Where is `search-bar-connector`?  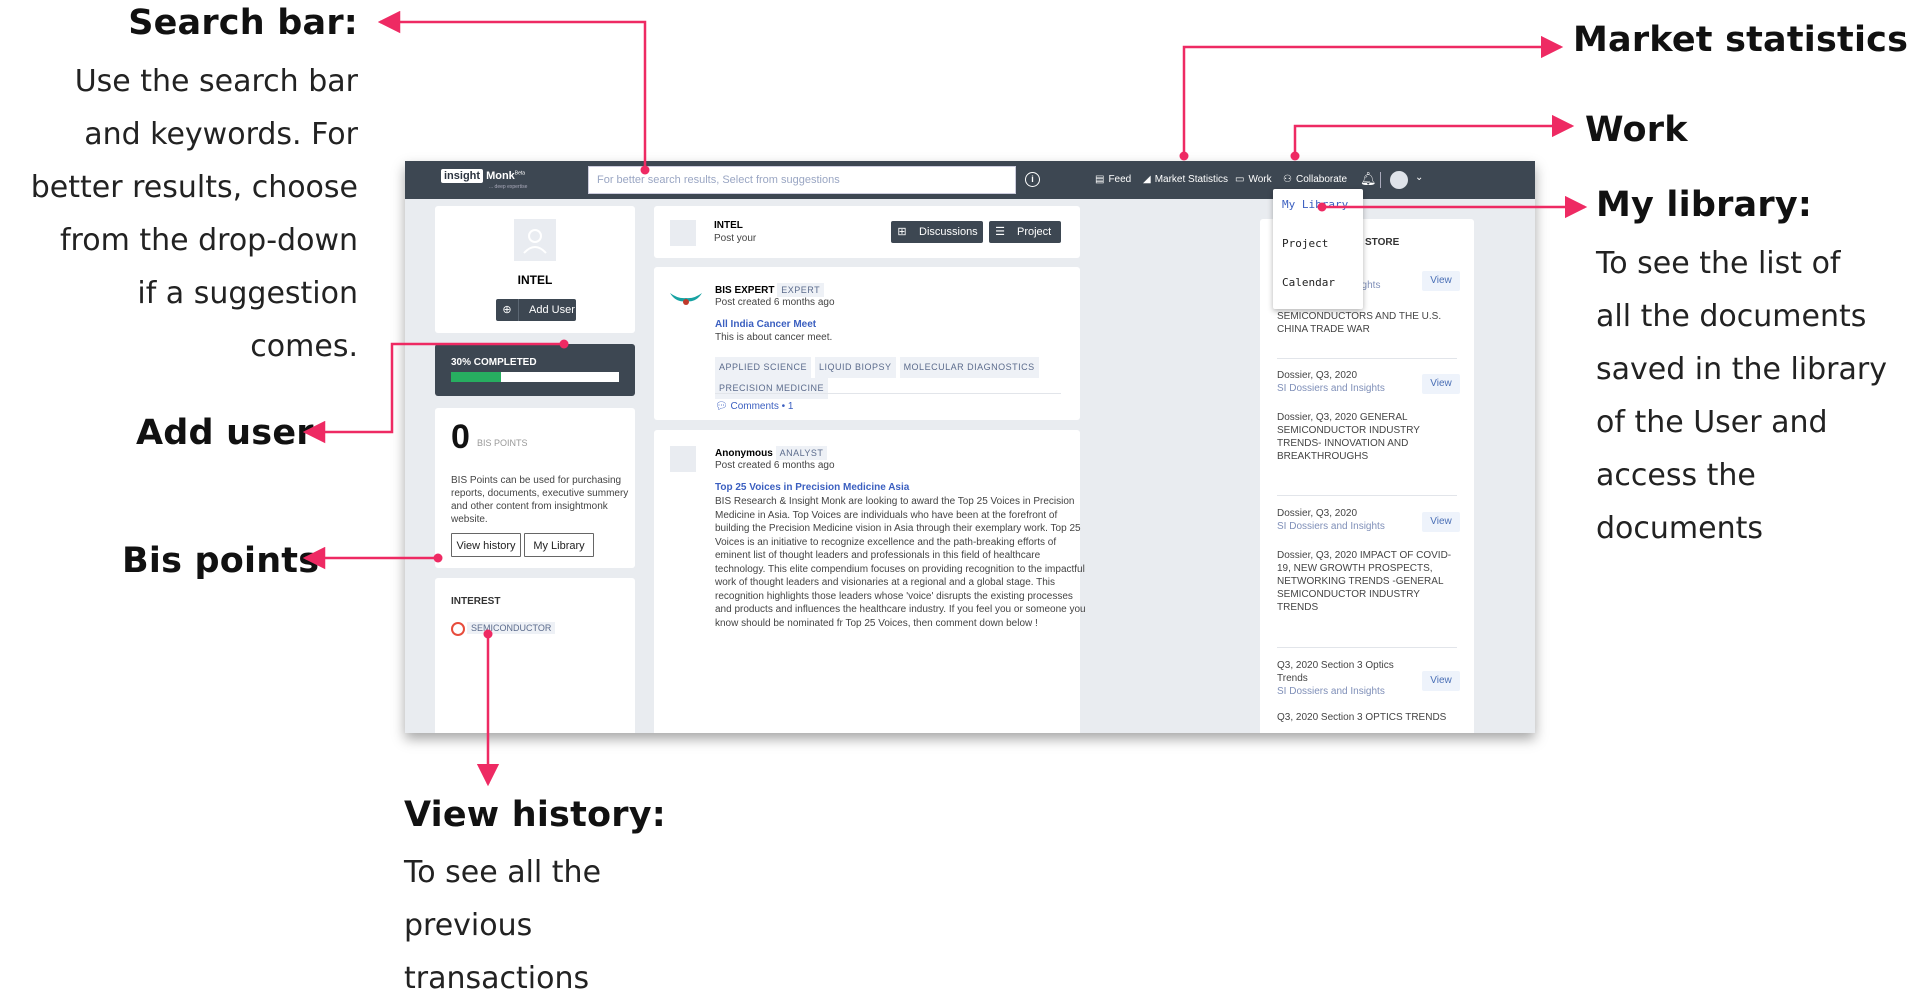 search-bar-connector is located at coordinates (512, 90).